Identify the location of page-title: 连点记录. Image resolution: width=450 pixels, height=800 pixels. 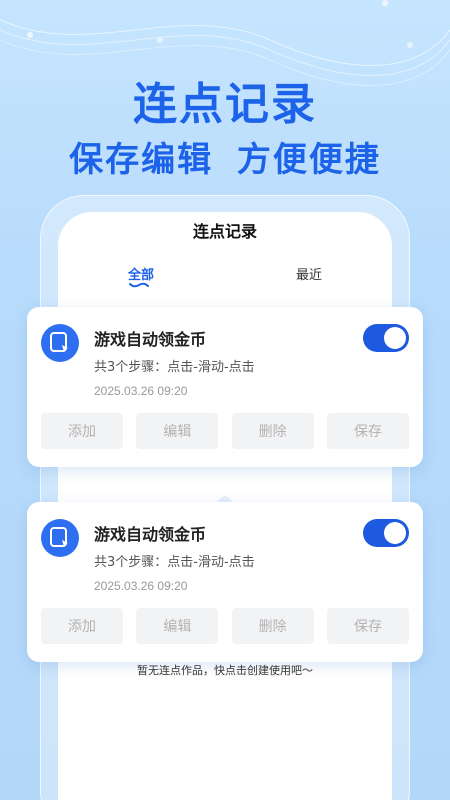
(224, 231).